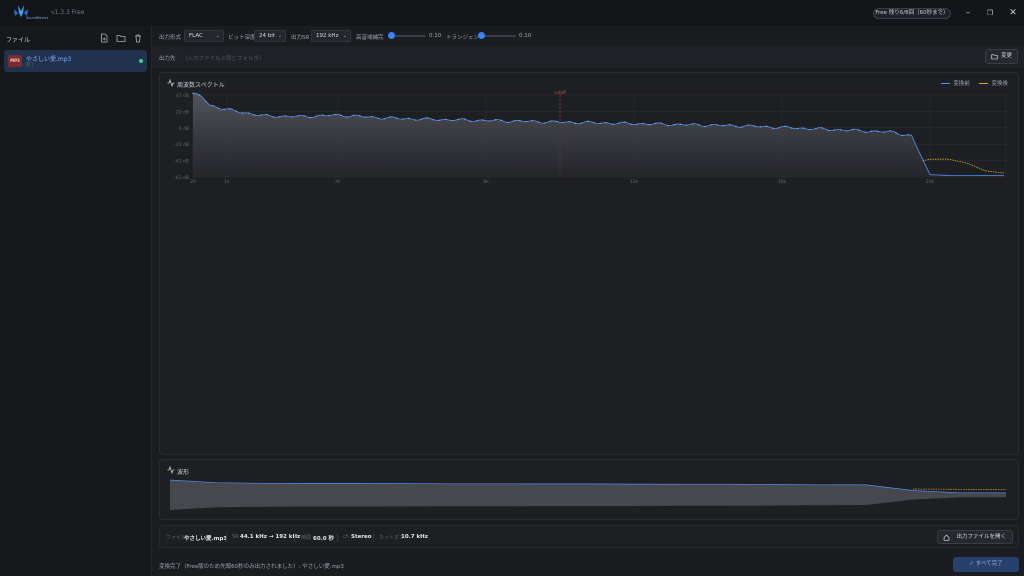  What do you see at coordinates (181, 145) in the screenshot?
I see `y-tick-label: -21 dB` at bounding box center [181, 145].